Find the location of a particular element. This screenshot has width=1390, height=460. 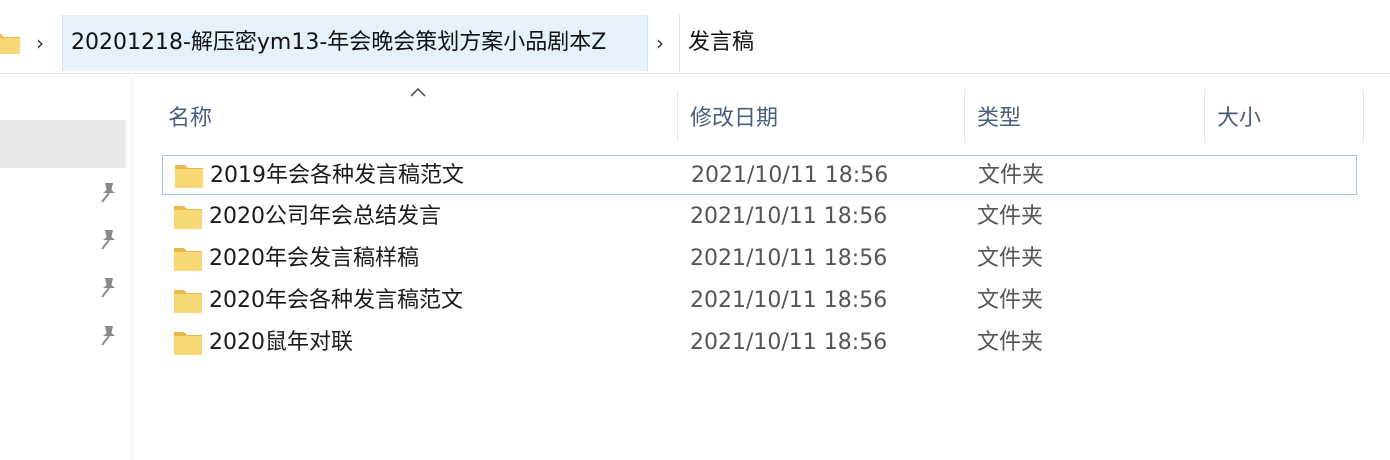

file-row: 2020公司年会总结发言 2021/10/11 18:56 文件夹 is located at coordinates (759, 217).